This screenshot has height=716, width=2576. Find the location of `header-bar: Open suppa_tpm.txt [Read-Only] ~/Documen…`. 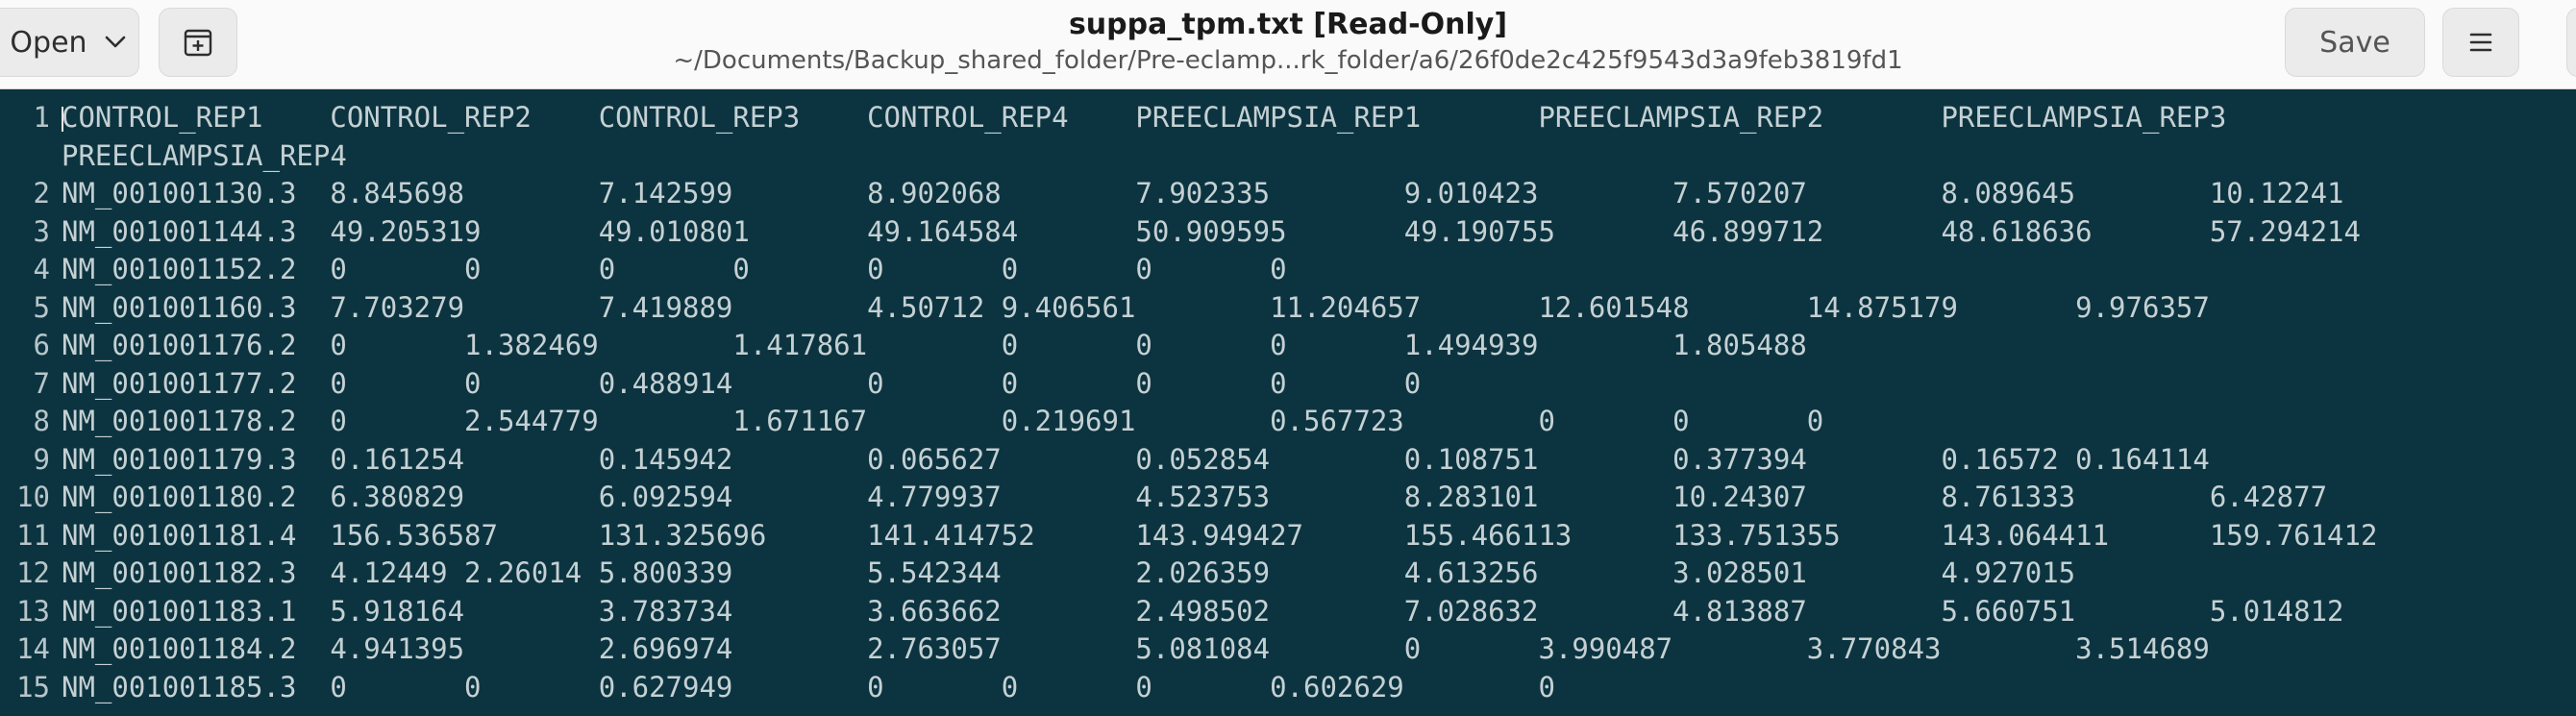

header-bar: Open suppa_tpm.txt [Read-Only] ~/Documen… is located at coordinates (1288, 44).